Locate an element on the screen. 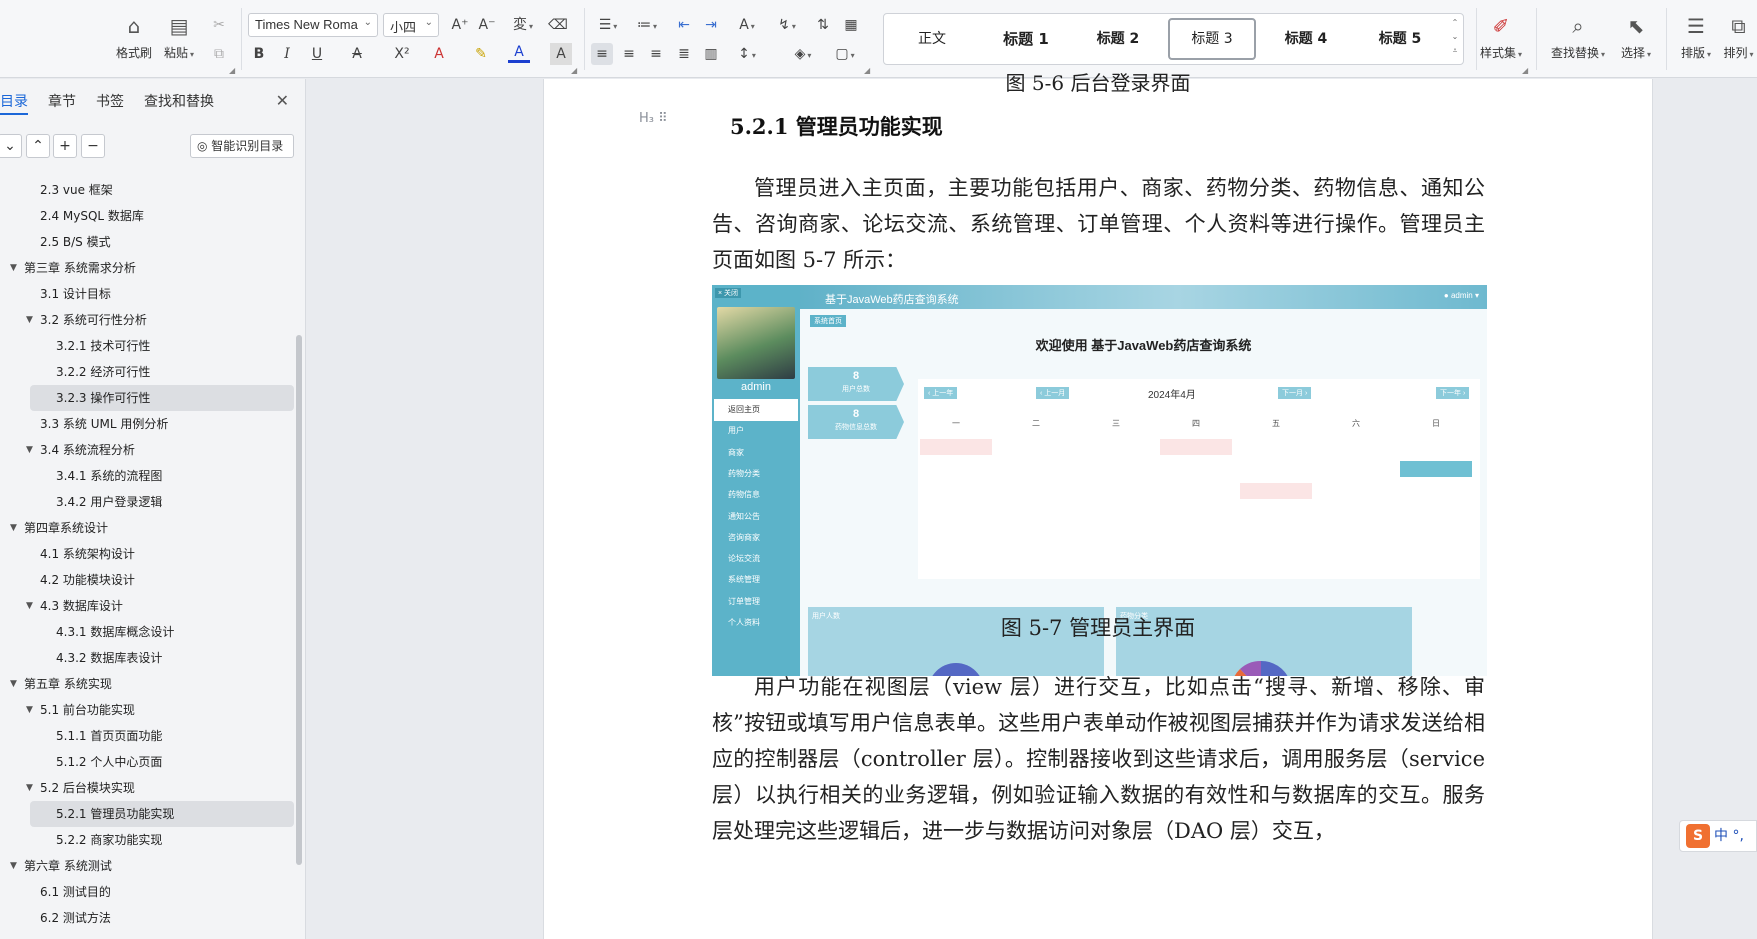 Image resolution: width=1757 pixels, height=939 pixels. style-heading-4: 标题 4 is located at coordinates (1306, 39).